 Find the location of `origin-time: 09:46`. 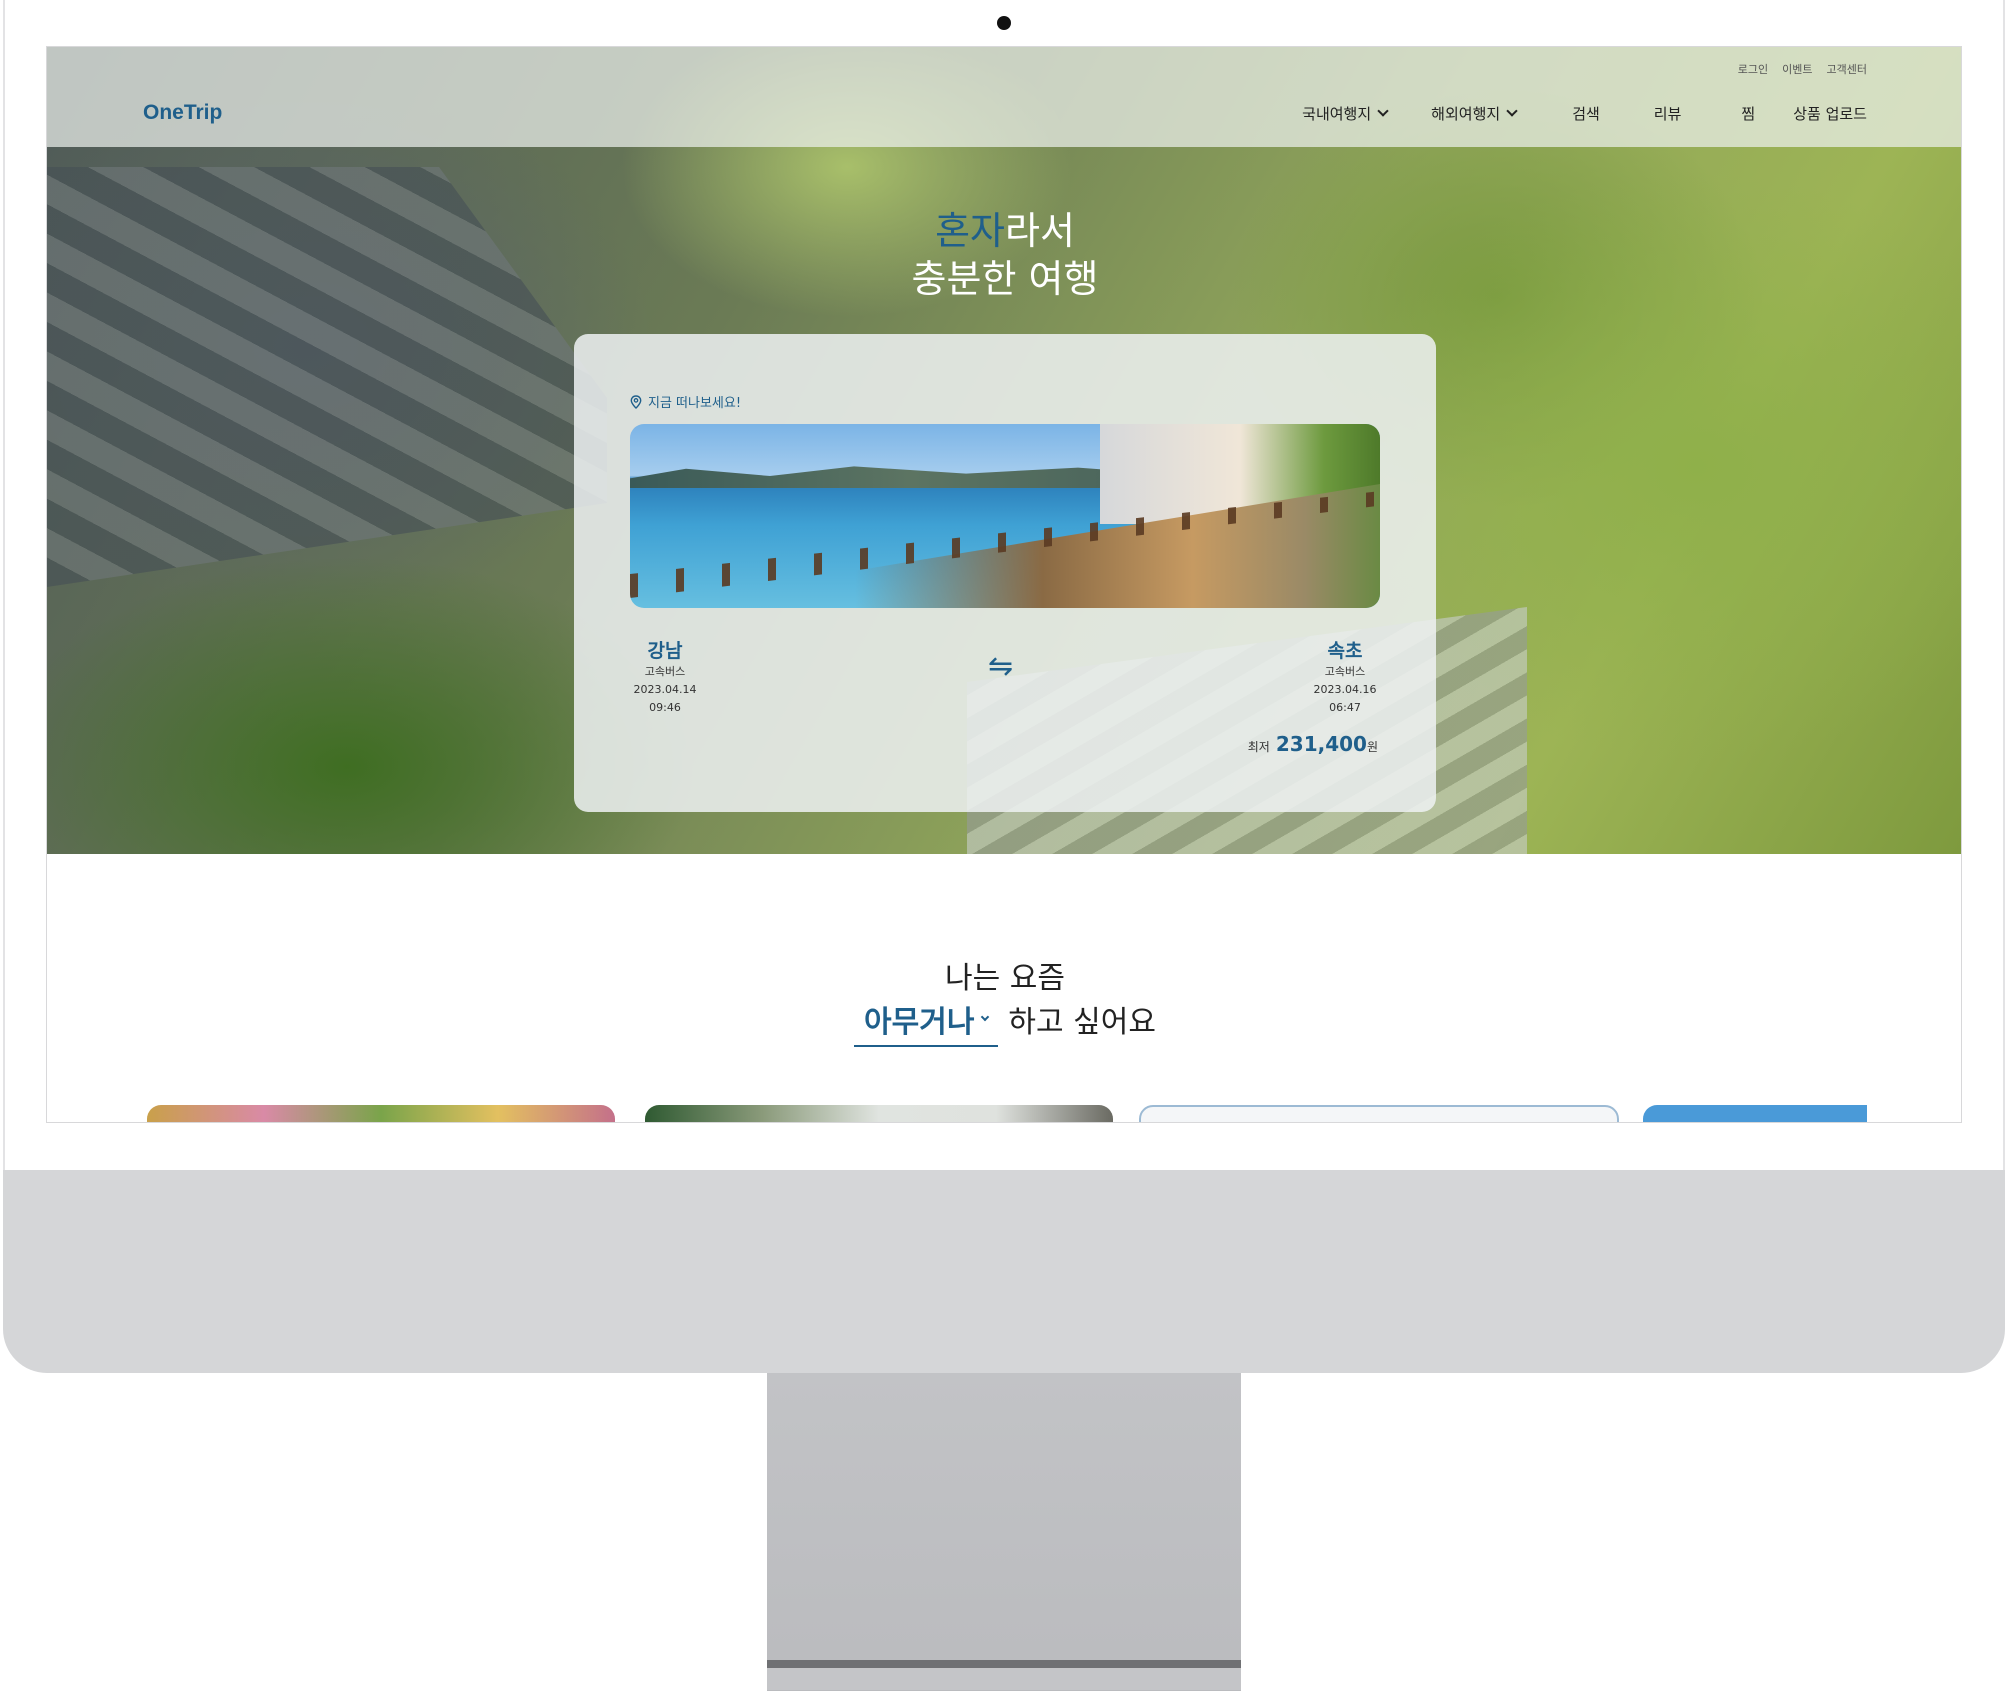

origin-time: 09:46 is located at coordinates (665, 707).